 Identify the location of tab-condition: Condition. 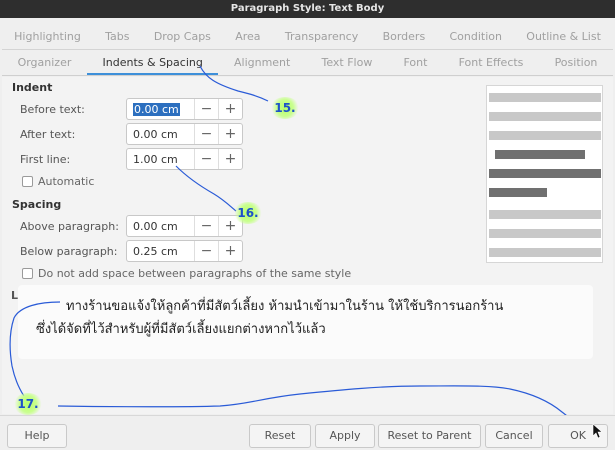
(475, 36).